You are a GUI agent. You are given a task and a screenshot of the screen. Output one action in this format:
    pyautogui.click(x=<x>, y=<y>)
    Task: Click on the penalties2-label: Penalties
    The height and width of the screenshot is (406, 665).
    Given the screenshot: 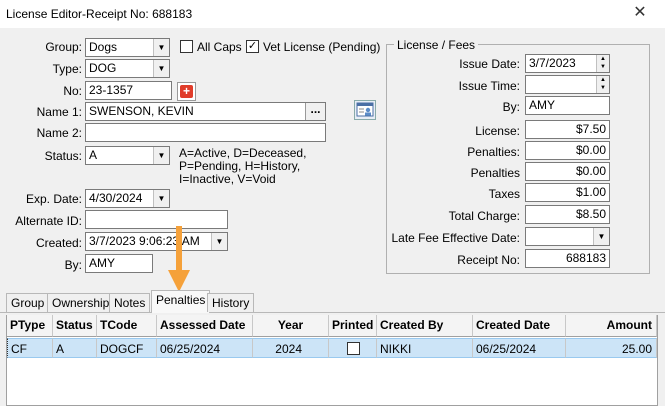 What is the action you would take?
    pyautogui.click(x=495, y=173)
    